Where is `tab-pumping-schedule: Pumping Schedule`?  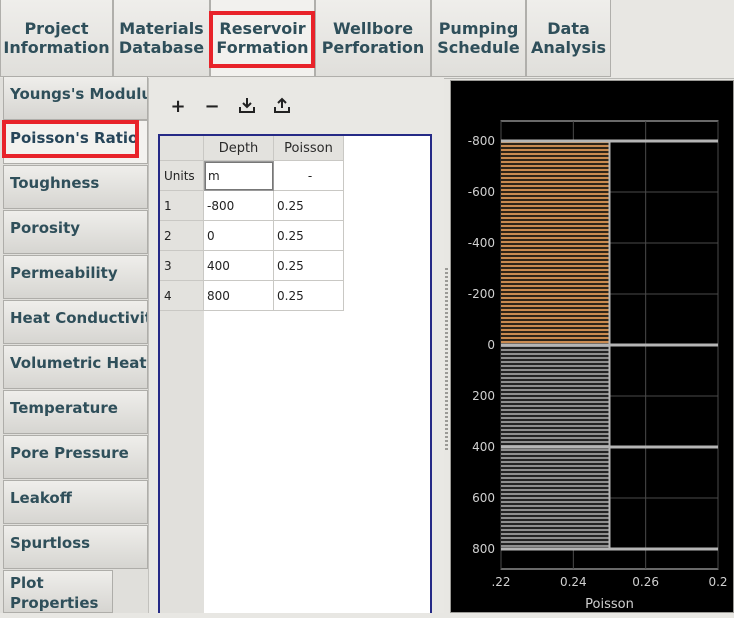 tab-pumping-schedule: Pumping Schedule is located at coordinates (478, 38).